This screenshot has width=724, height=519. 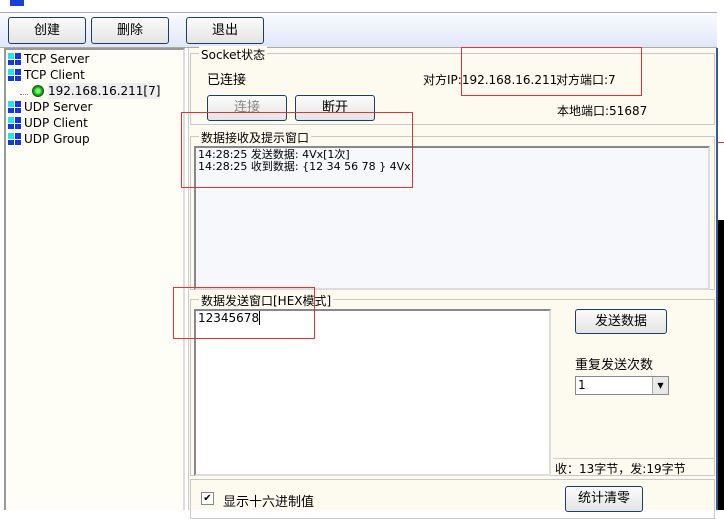 What do you see at coordinates (269, 502) in the screenshot?
I see `show-hex-label: 显示十六进制值` at bounding box center [269, 502].